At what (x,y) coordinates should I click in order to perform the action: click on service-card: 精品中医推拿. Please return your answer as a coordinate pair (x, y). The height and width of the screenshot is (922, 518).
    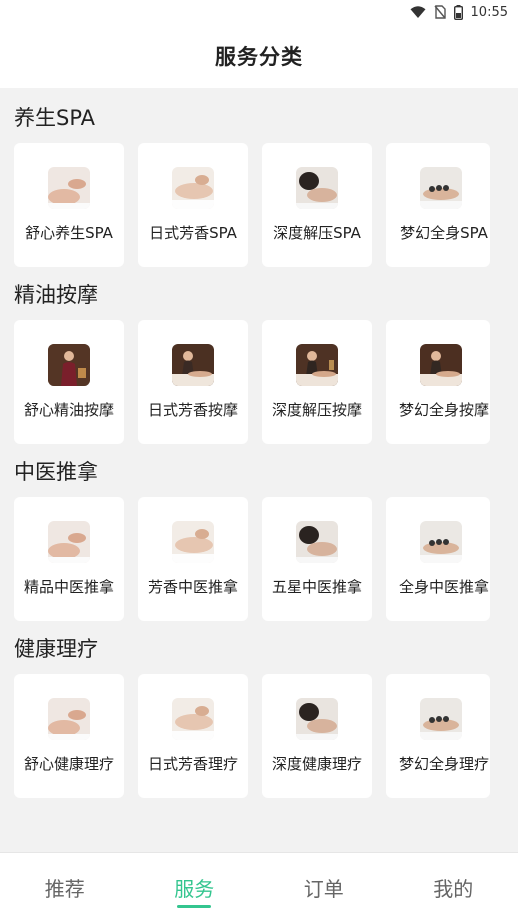
    Looking at the image, I should click on (69, 559).